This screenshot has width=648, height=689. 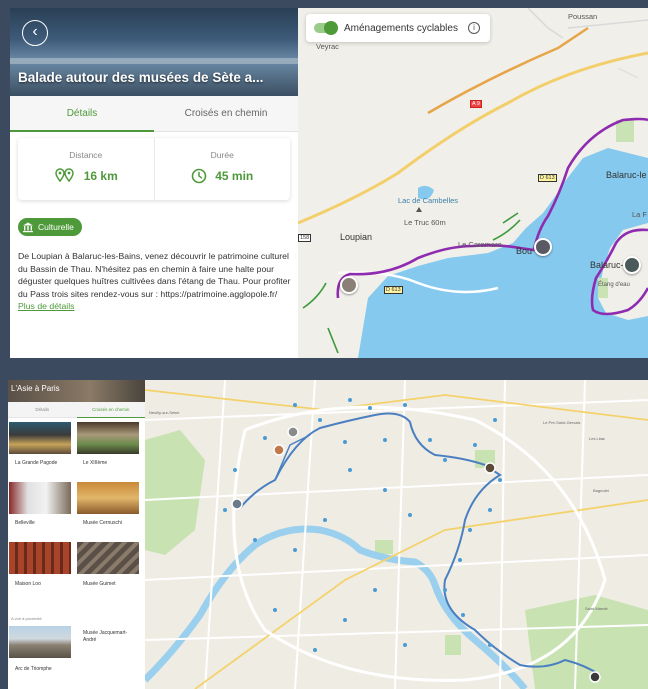 What do you see at coordinates (102, 523) in the screenshot?
I see `list-item-label: Musée Cernuschi` at bounding box center [102, 523].